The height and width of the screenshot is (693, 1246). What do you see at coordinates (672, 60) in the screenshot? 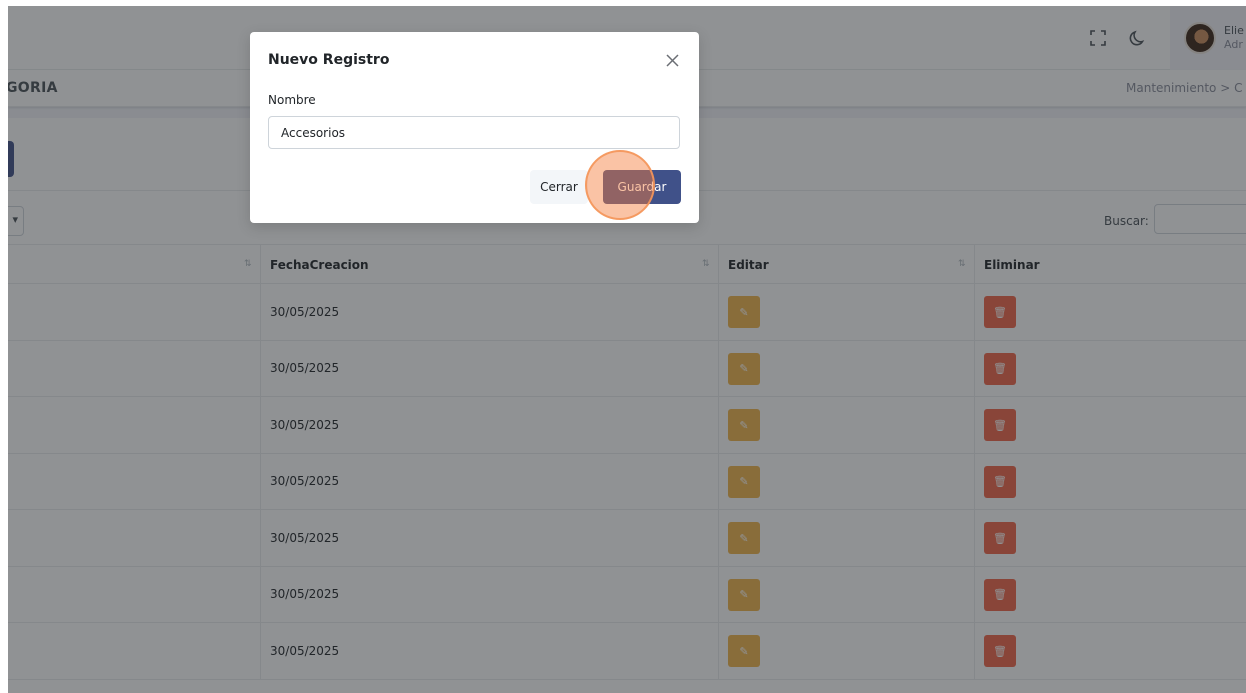
I see `close-icon` at bounding box center [672, 60].